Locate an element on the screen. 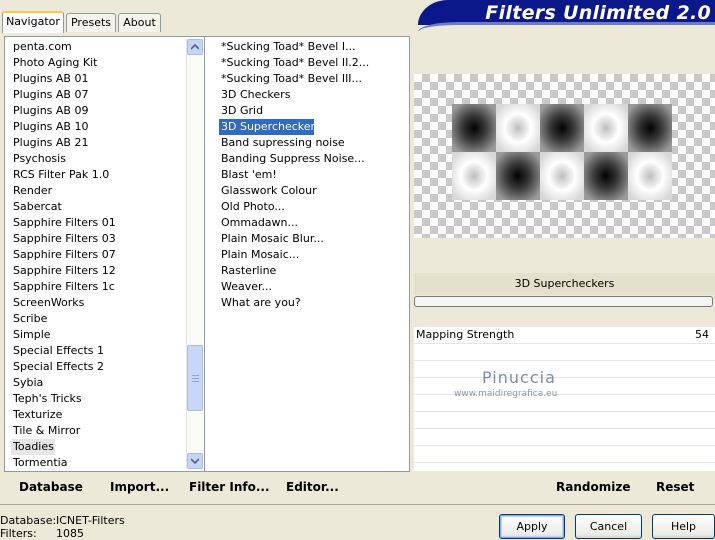 The image size is (715, 540). progress-bar is located at coordinates (563, 301).